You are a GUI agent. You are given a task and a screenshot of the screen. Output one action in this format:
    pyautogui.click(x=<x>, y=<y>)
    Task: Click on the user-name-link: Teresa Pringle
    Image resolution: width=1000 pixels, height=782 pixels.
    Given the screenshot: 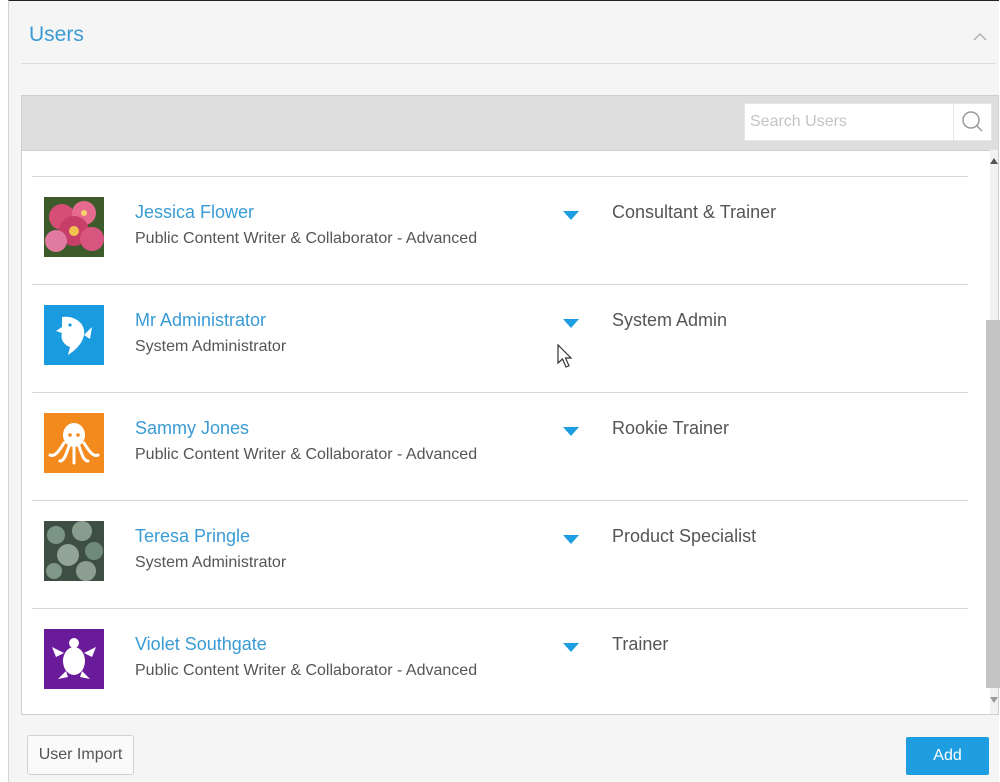 What is the action you would take?
    pyautogui.click(x=192, y=536)
    